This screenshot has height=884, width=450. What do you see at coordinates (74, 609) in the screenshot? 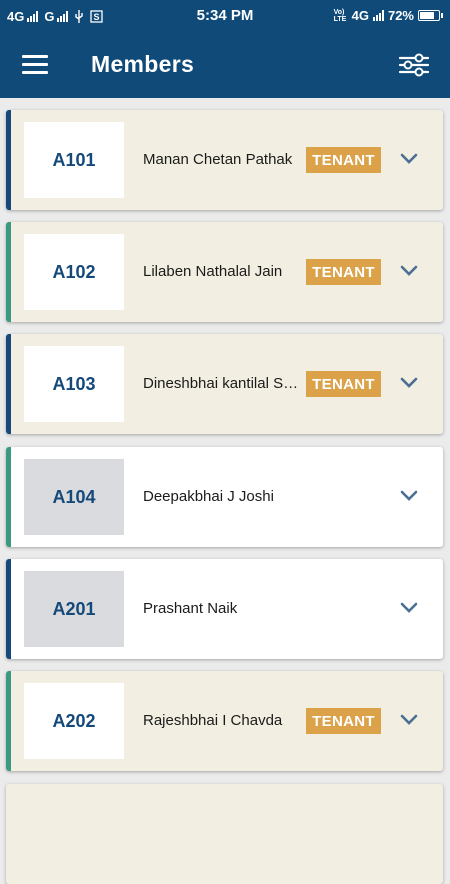
I see `unit-number: A201` at bounding box center [74, 609].